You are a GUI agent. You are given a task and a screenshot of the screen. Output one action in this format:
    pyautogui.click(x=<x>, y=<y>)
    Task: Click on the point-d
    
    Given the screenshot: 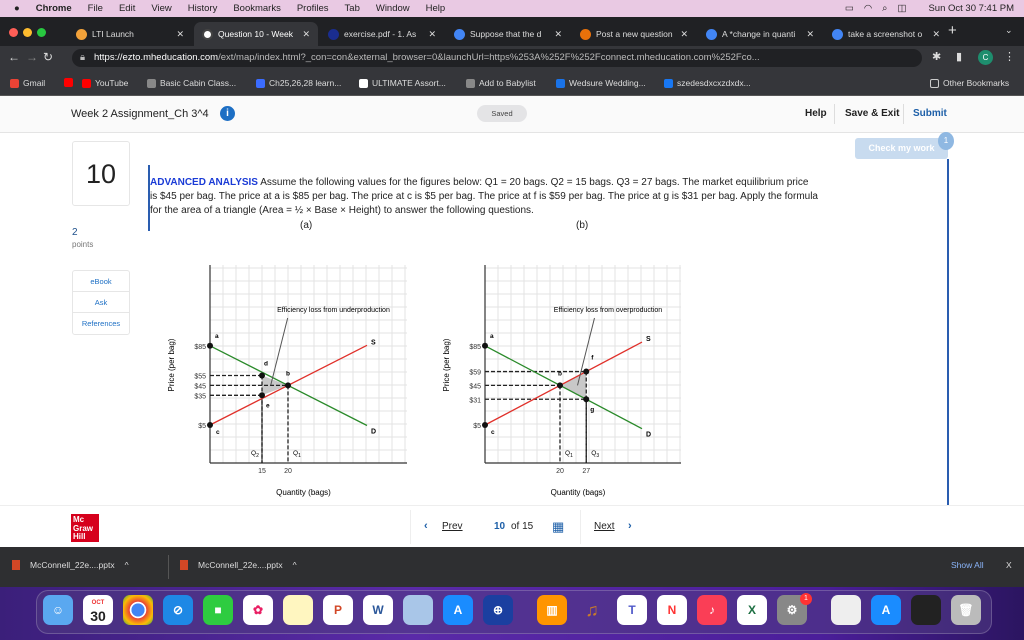 What is the action you would take?
    pyautogui.click(x=262, y=375)
    